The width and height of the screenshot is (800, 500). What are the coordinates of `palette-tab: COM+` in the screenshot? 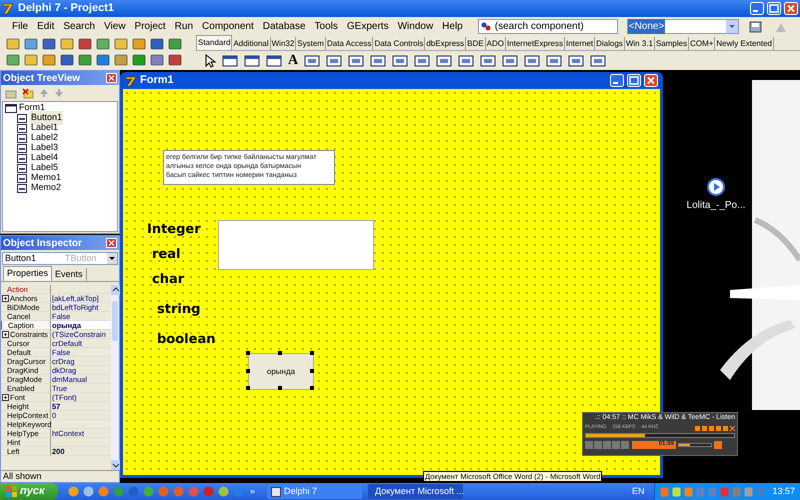 It's located at (702, 43).